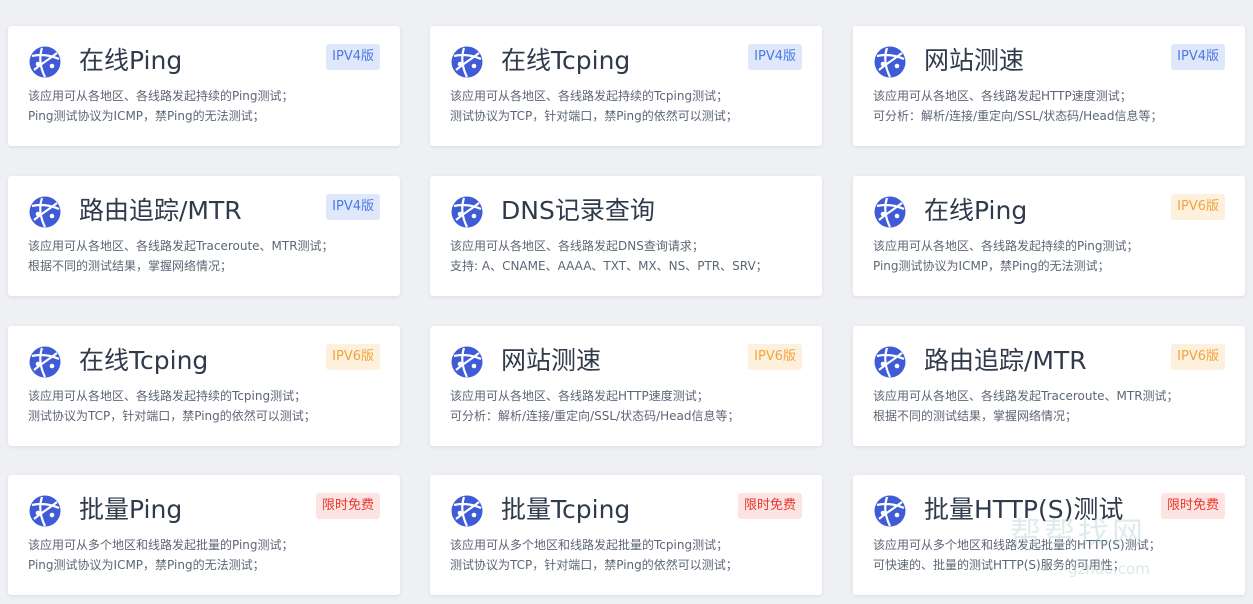 Image resolution: width=1253 pixels, height=604 pixels. What do you see at coordinates (589, 545) in the screenshot?
I see `description-line-1: 该应用可从多个地区和线路发起批量的Tcping测试；` at bounding box center [589, 545].